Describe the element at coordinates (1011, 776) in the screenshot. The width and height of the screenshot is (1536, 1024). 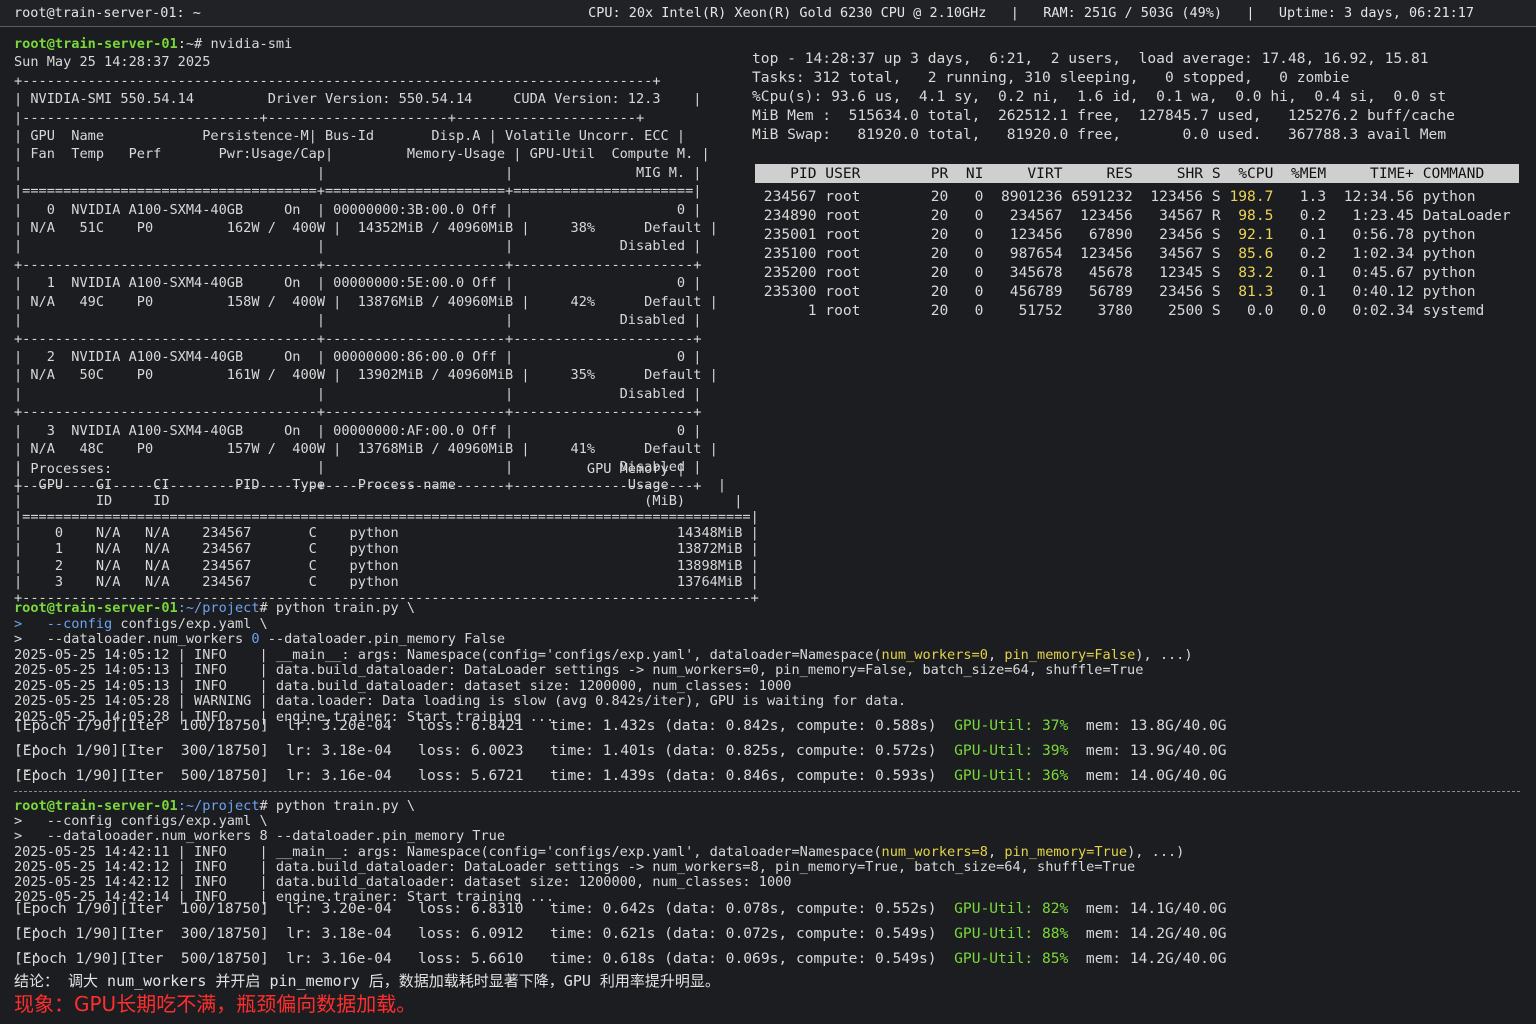
I see `gpu-util: GPU-Util: 36%` at that location.